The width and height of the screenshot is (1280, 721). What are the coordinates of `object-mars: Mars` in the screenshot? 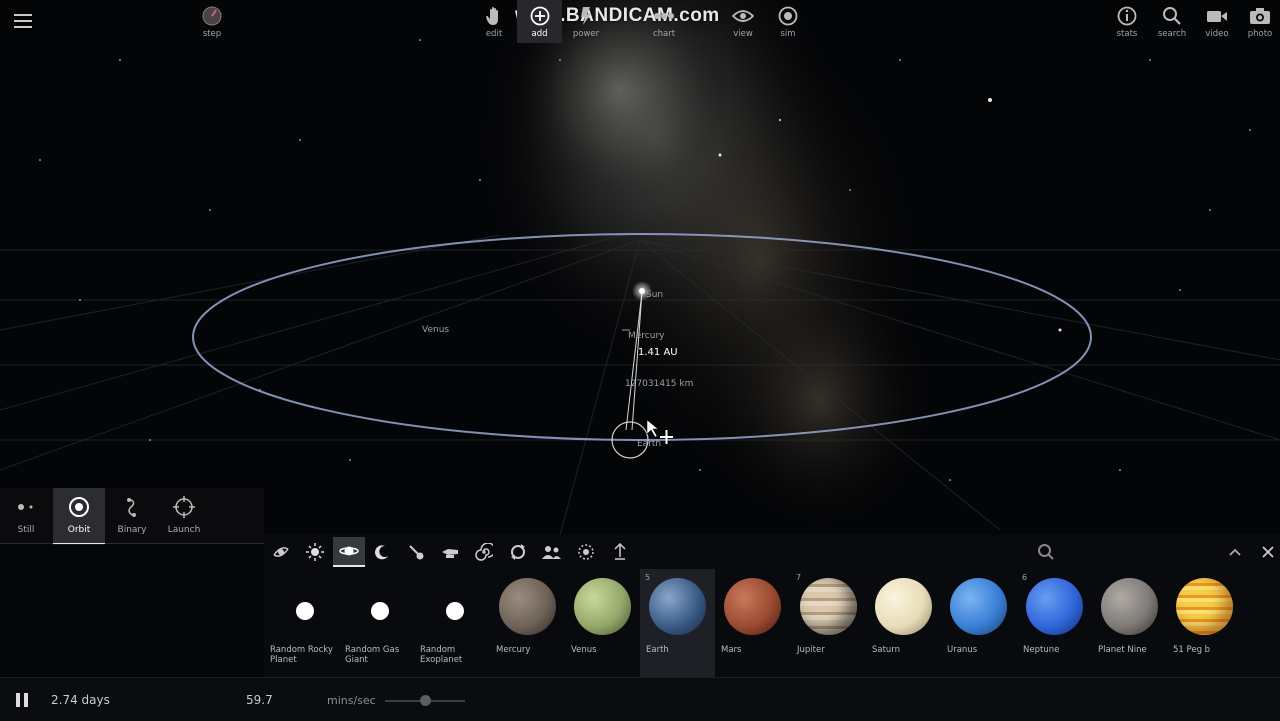 It's located at (752, 623).